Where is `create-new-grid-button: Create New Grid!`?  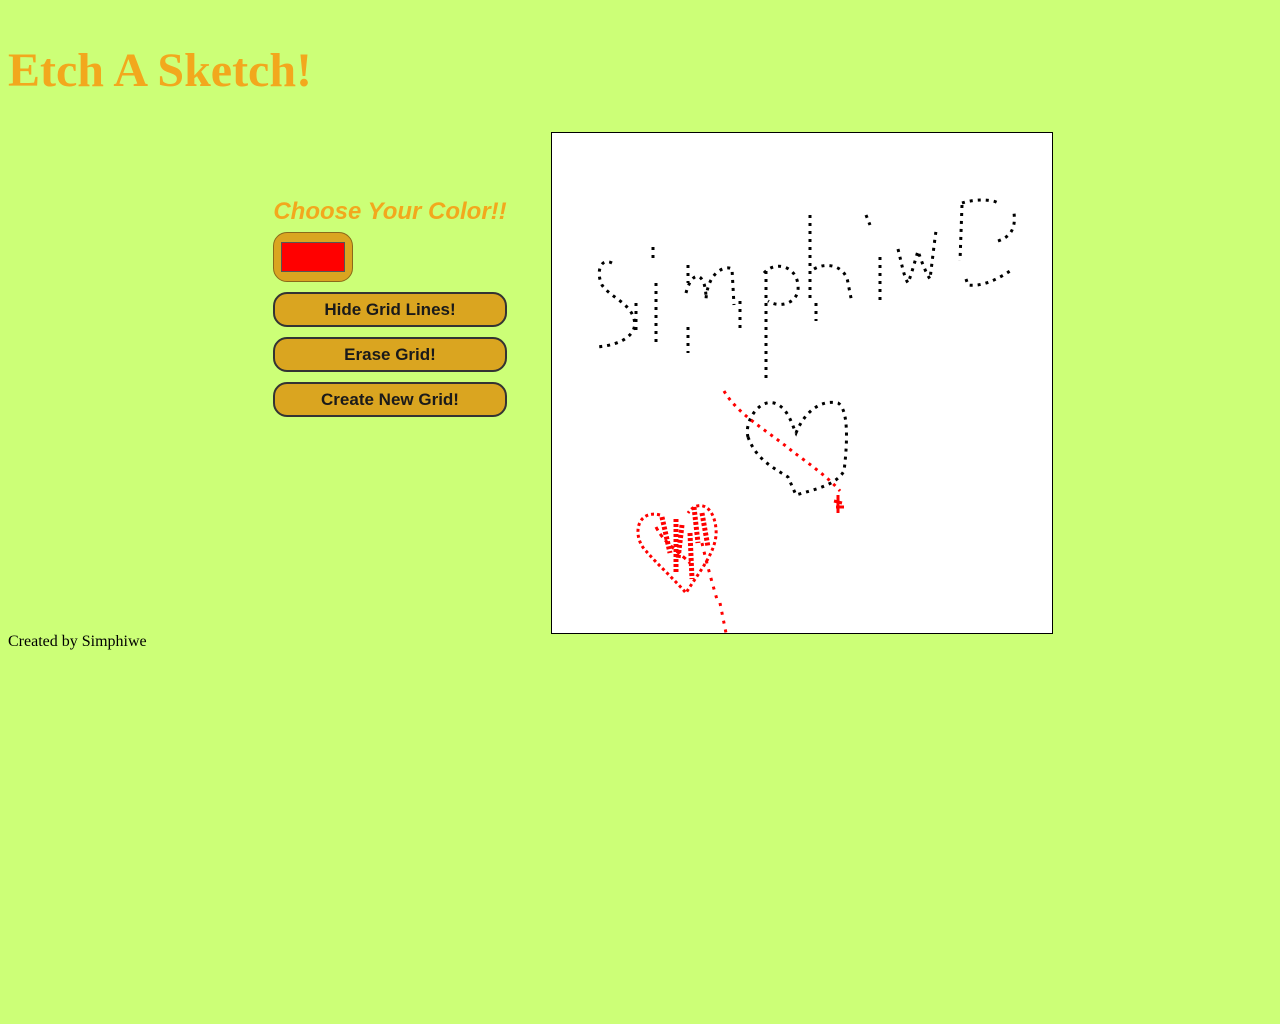 create-new-grid-button: Create New Grid! is located at coordinates (390, 399).